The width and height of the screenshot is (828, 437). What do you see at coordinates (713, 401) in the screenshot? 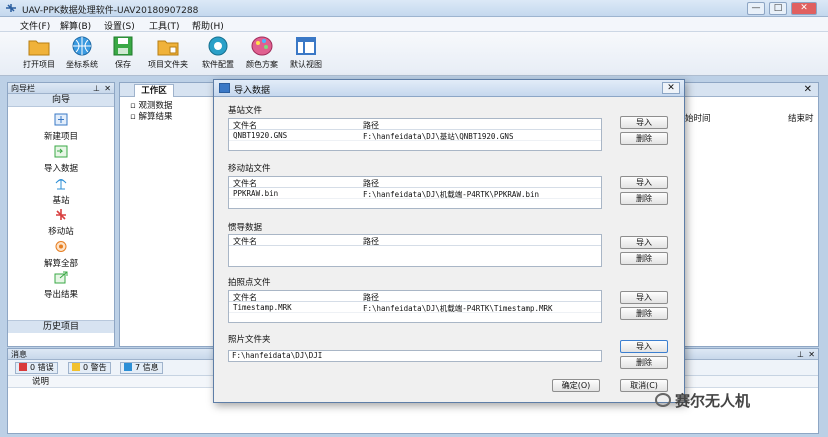
I see `watermark: 赛尔无人机` at bounding box center [713, 401].